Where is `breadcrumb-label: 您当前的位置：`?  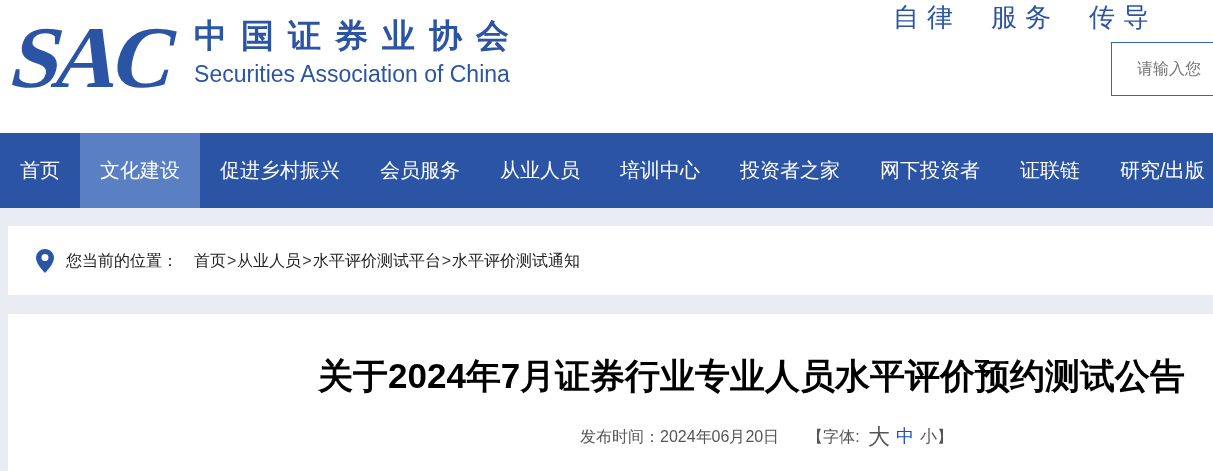 breadcrumb-label: 您当前的位置： is located at coordinates (122, 260).